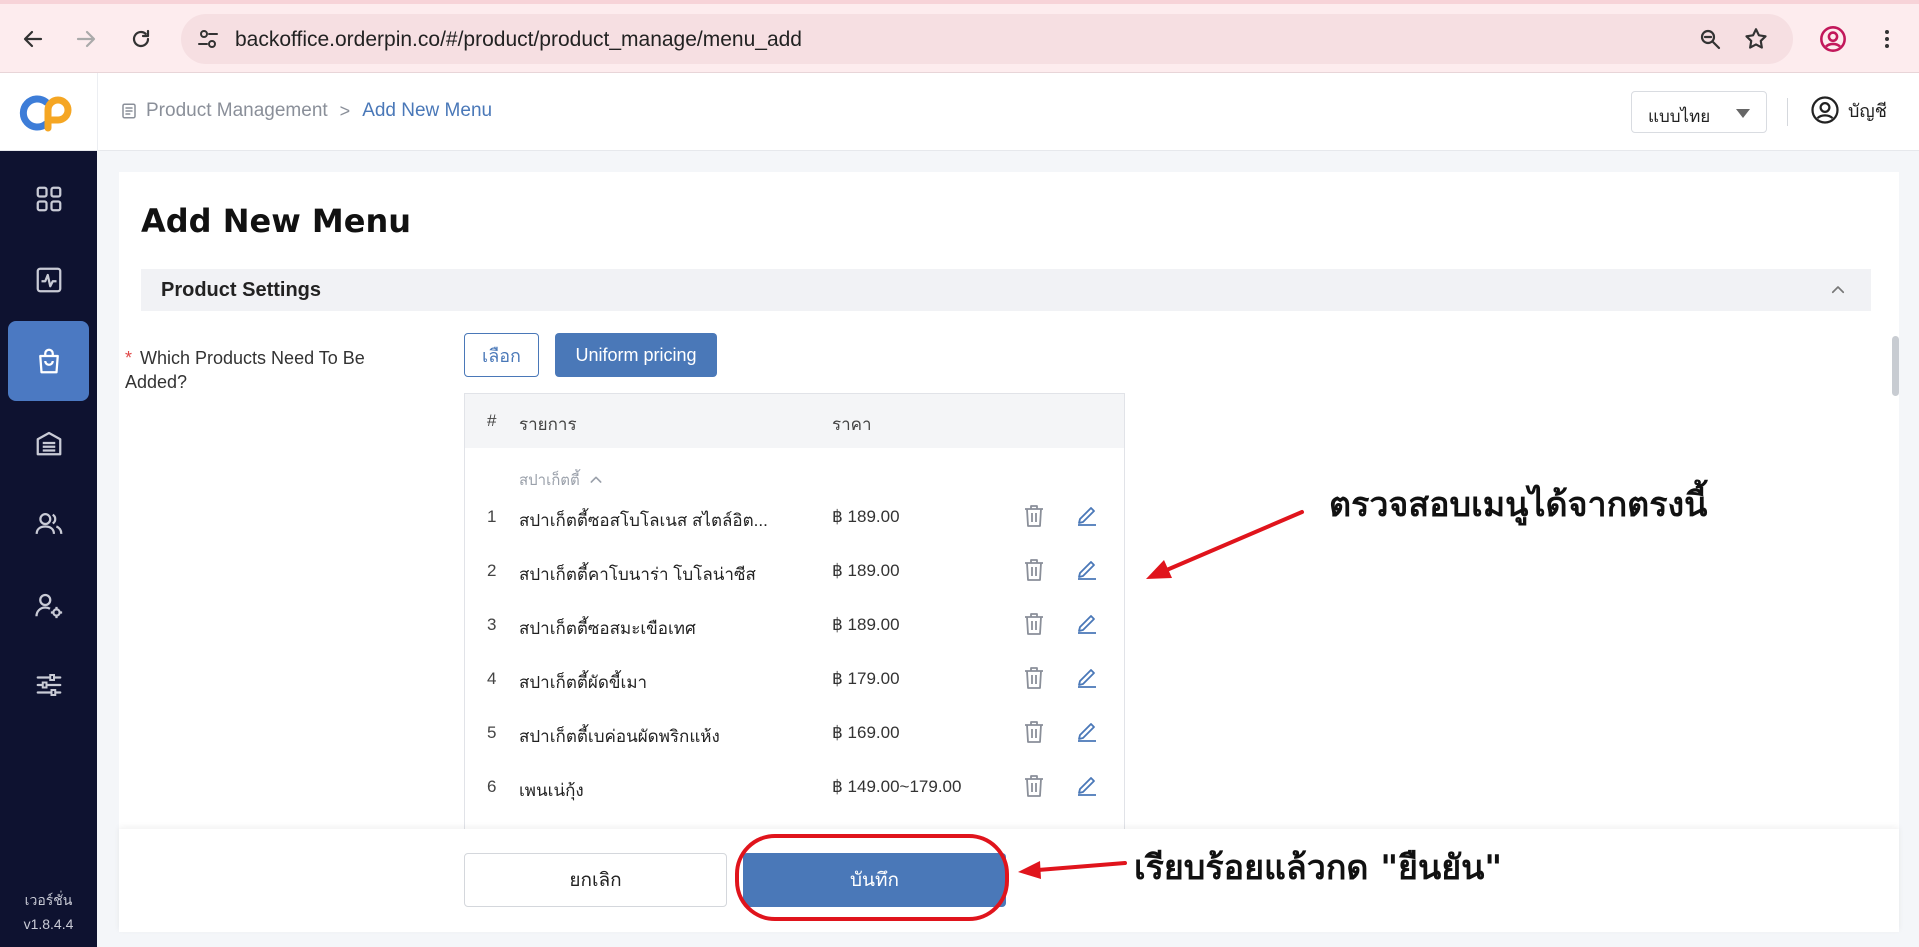 The image size is (1919, 947). I want to click on user-circle-icon, so click(1825, 110).